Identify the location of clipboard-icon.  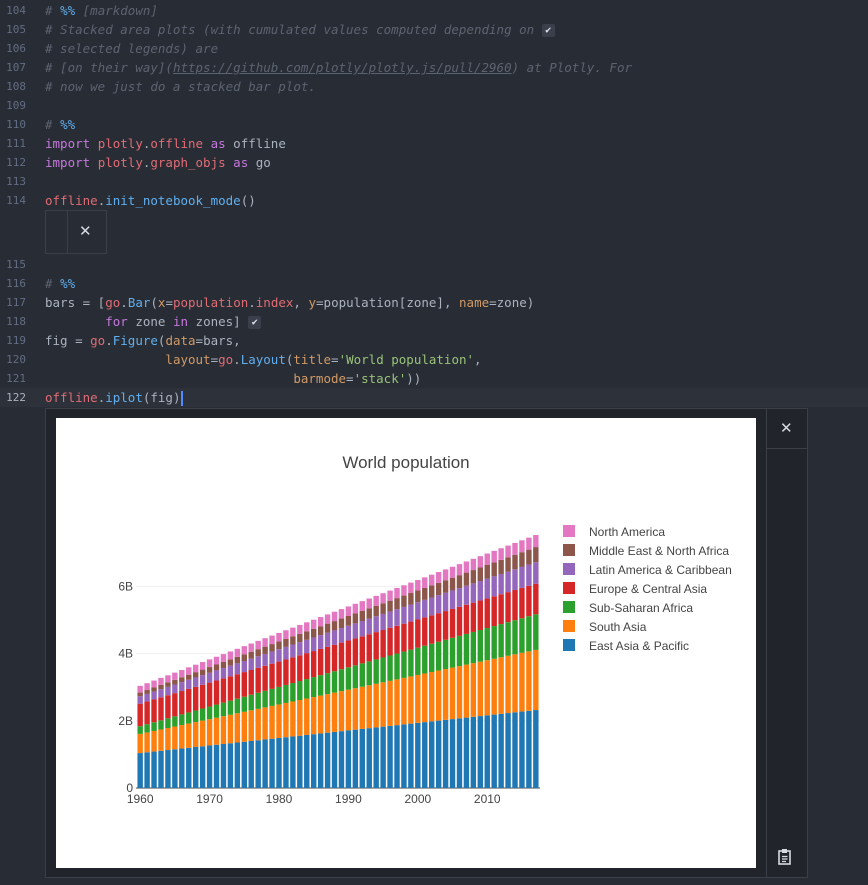
(785, 857).